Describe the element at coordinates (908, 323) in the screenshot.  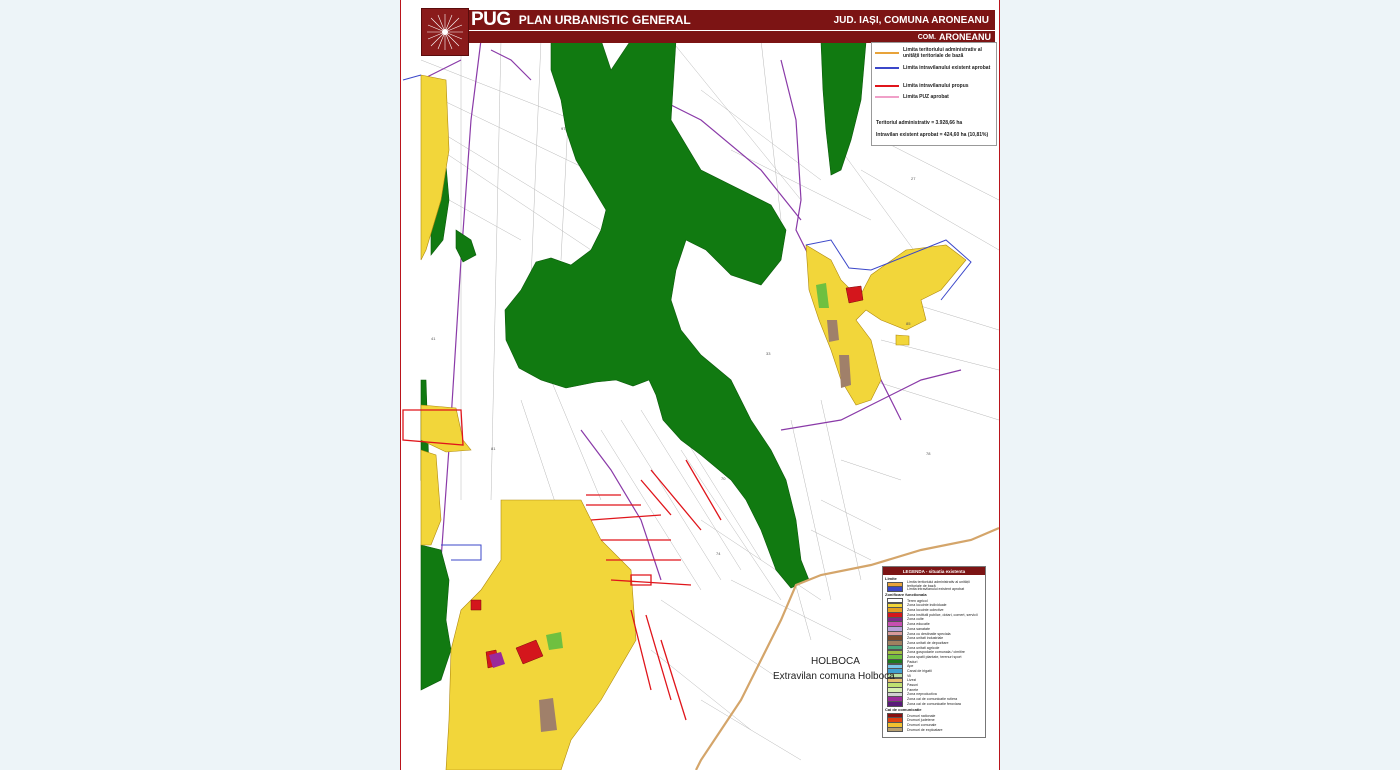
I see `svg-text: 85` at that location.